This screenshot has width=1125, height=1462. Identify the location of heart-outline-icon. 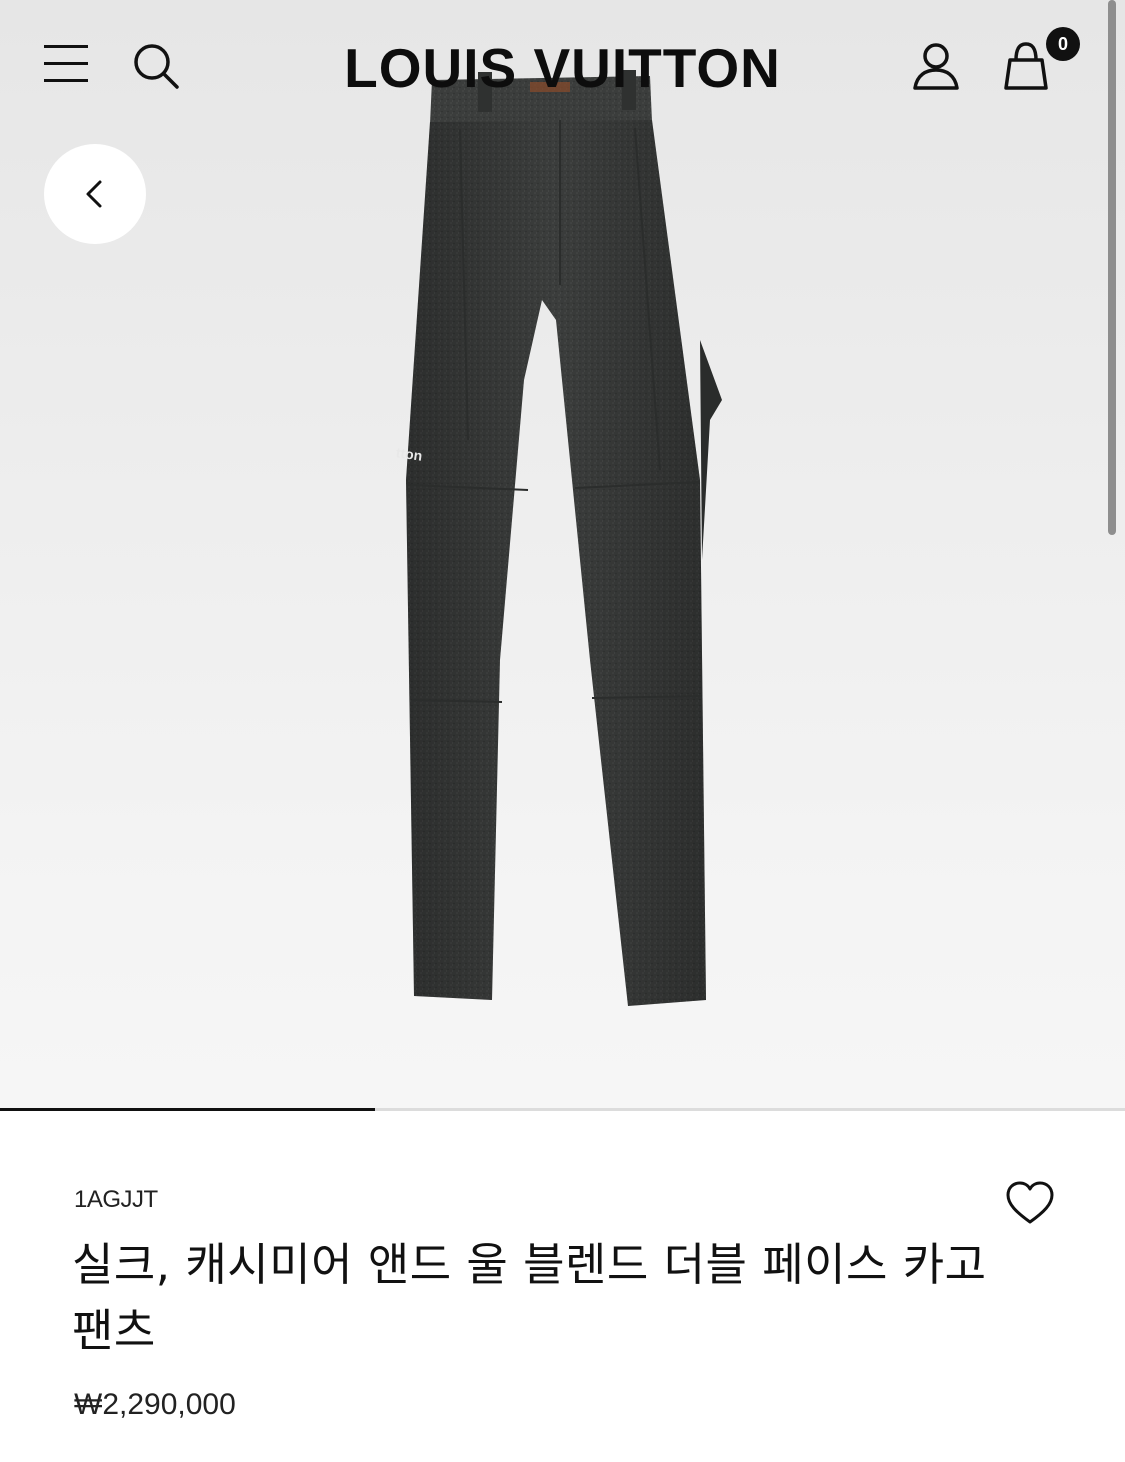
(1030, 1202).